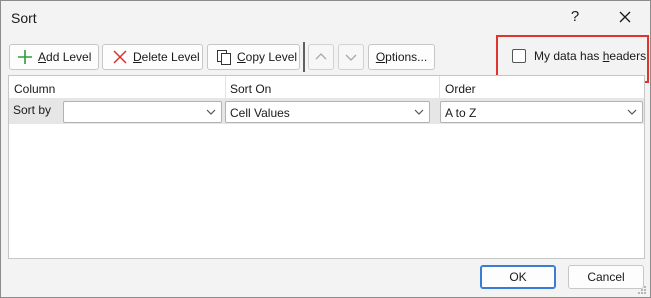  I want to click on sort-on-value: Cell Values, so click(260, 113).